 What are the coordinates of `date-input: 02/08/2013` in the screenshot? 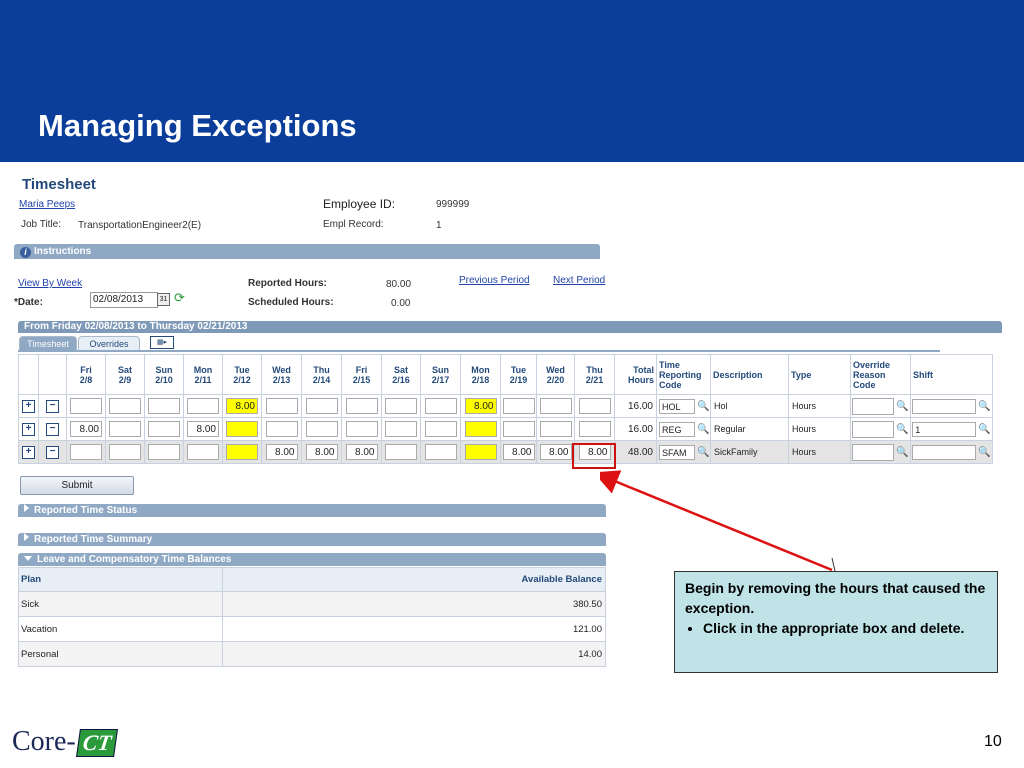 It's located at (124, 300).